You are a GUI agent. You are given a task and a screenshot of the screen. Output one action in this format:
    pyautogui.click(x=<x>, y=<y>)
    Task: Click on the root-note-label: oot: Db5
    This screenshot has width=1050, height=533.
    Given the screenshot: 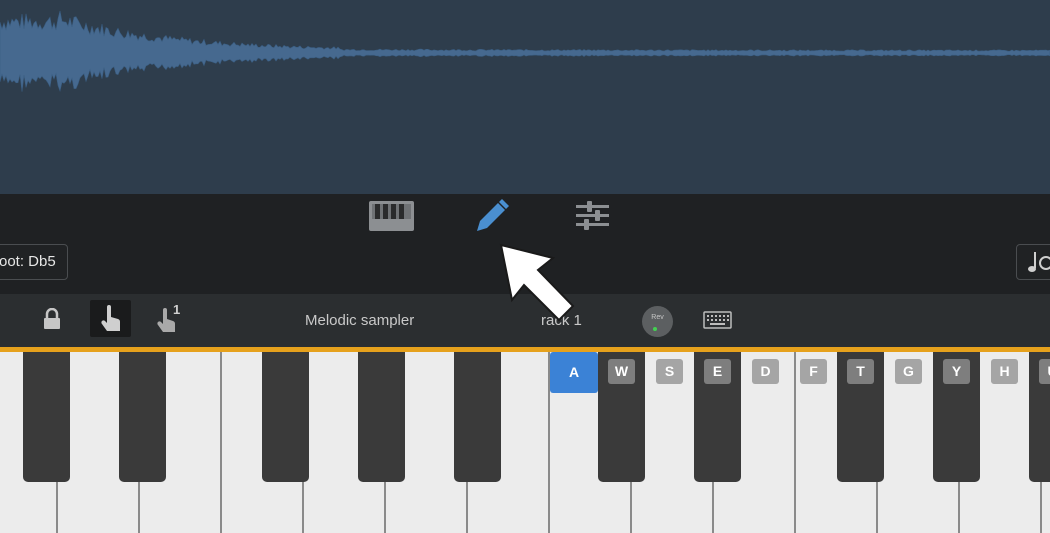 What is the action you would take?
    pyautogui.click(x=28, y=261)
    